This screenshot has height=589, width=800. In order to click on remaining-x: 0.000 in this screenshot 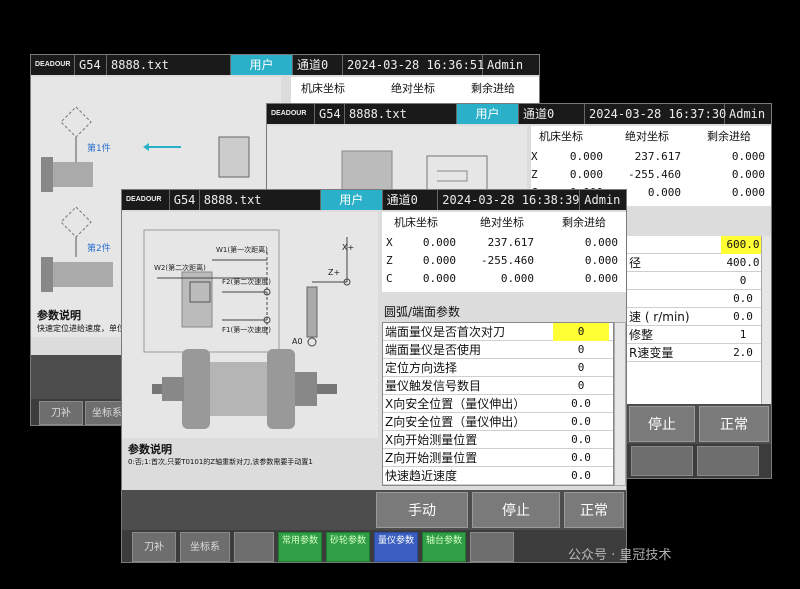, I will do `click(748, 156)`.